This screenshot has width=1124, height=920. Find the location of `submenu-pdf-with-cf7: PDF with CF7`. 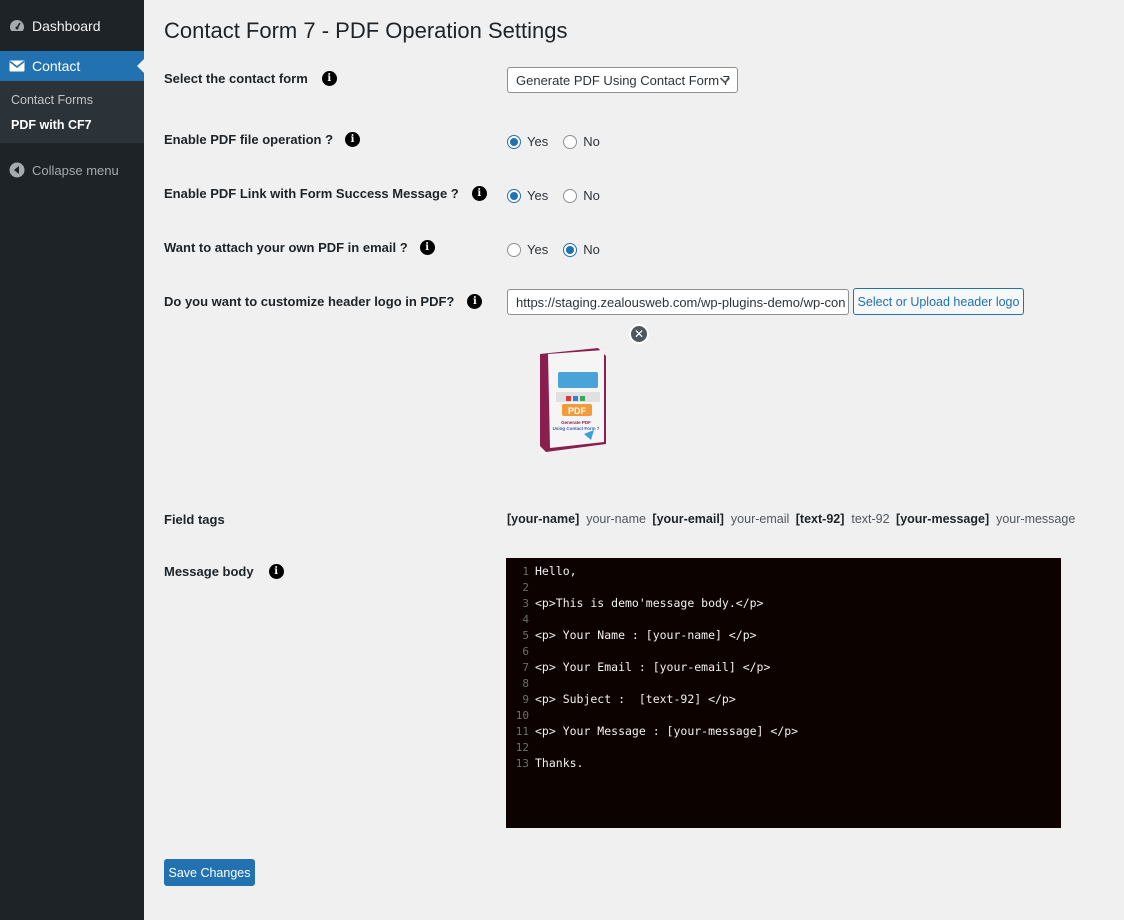

submenu-pdf-with-cf7: PDF with CF7 is located at coordinates (51, 125).